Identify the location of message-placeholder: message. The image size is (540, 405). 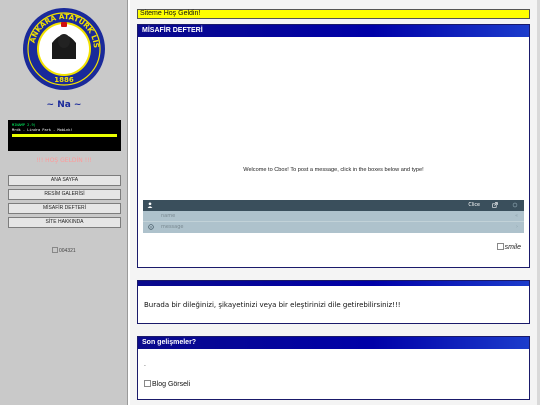
(172, 227).